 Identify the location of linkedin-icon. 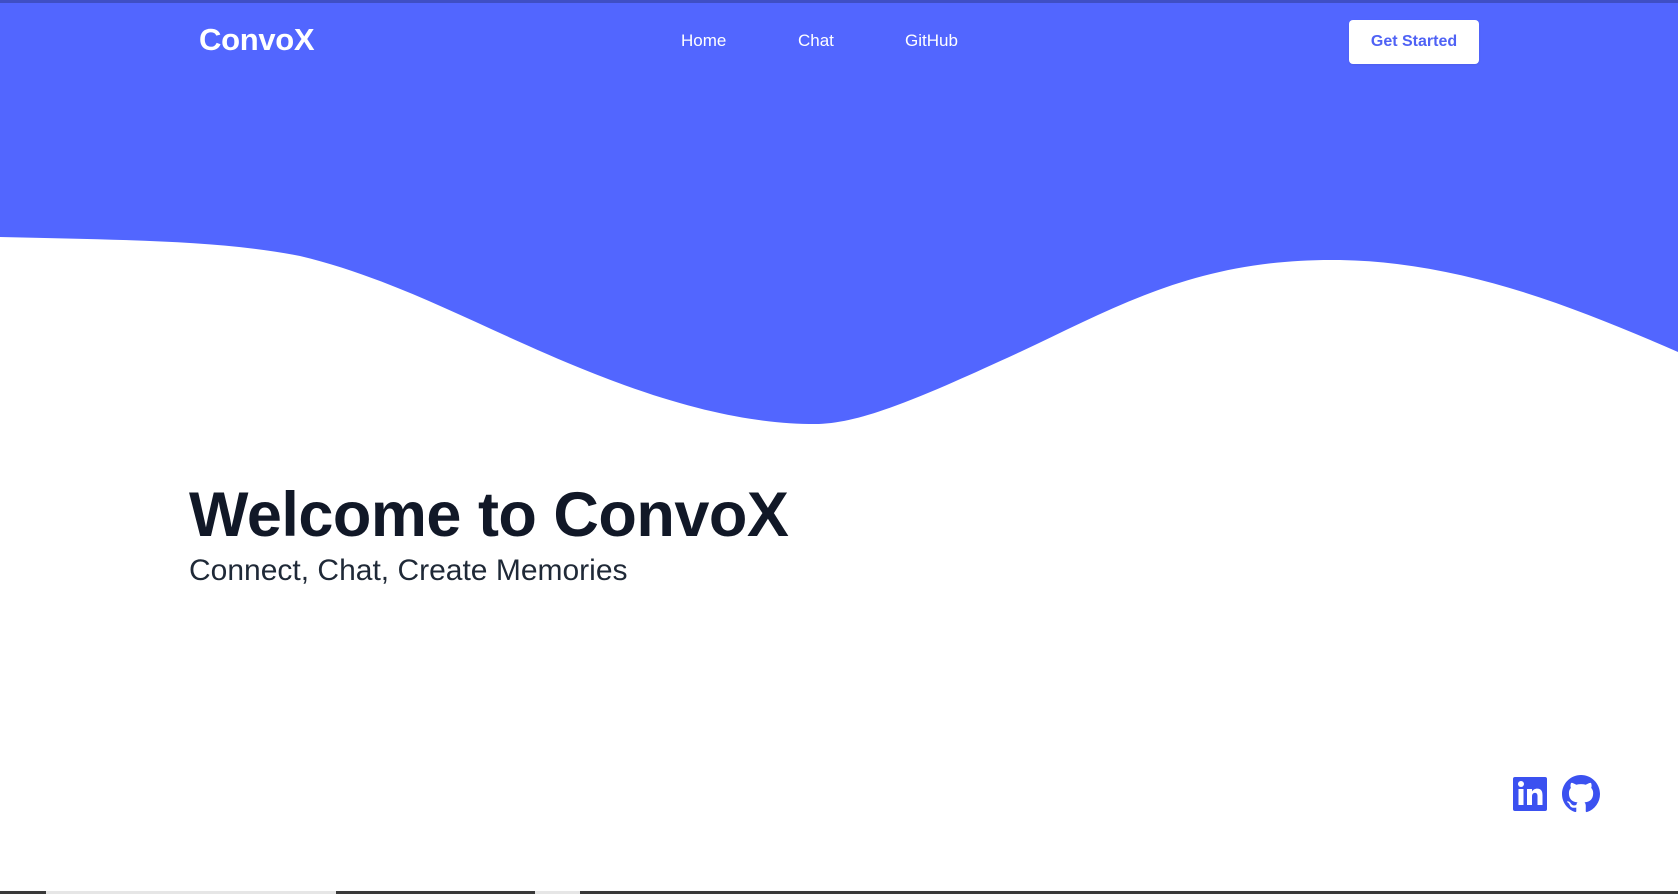
(1530, 794).